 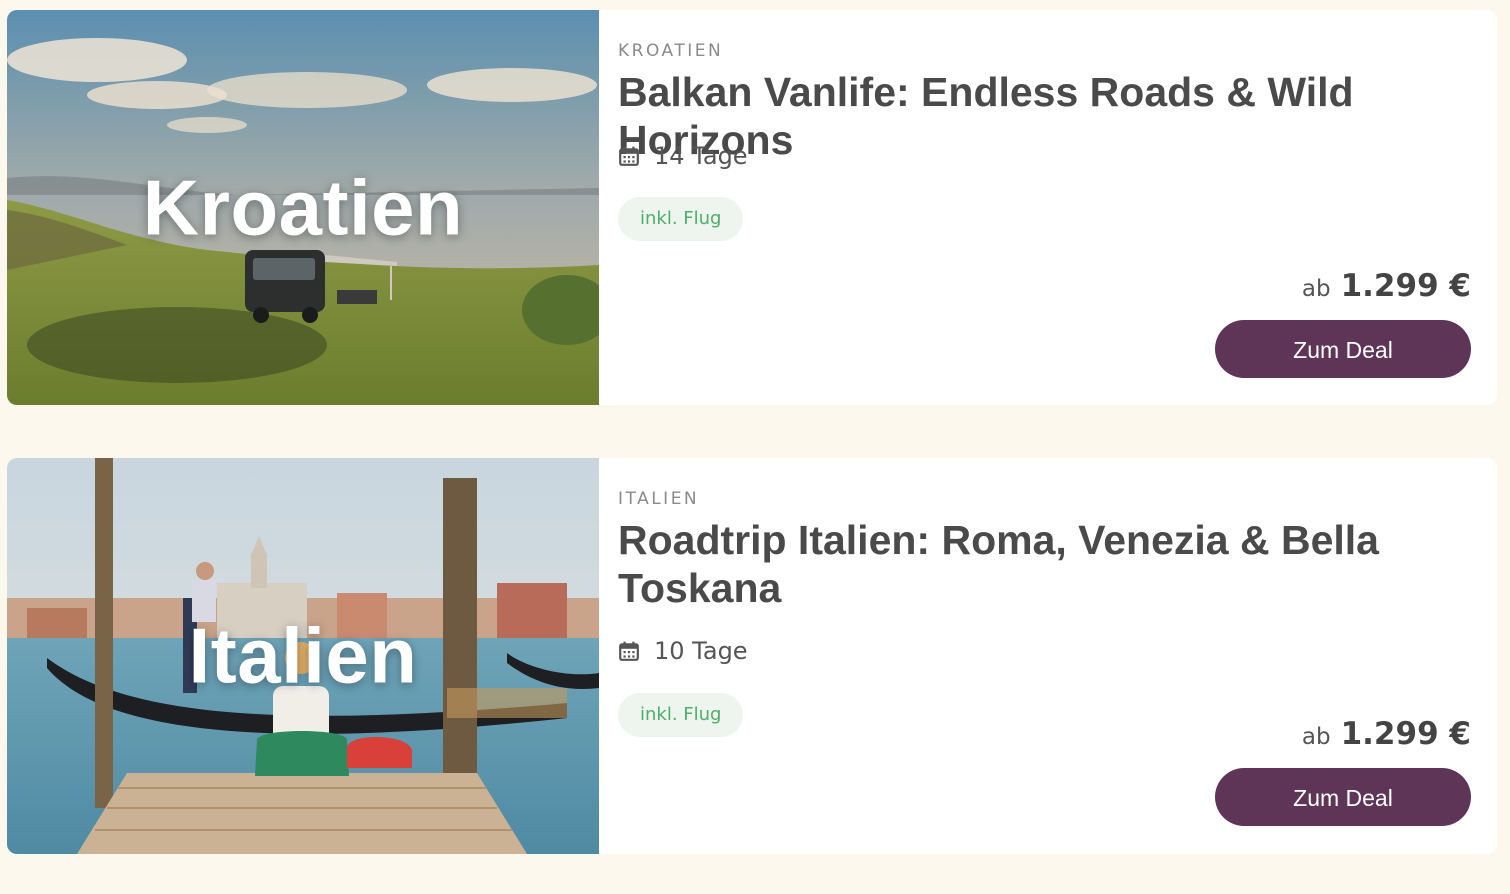 What do you see at coordinates (701, 156) in the screenshot?
I see `duration-text: 14 Tage` at bounding box center [701, 156].